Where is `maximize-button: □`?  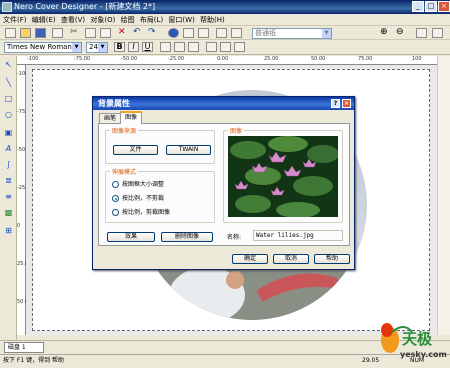 maximize-button: □ is located at coordinates (431, 6).